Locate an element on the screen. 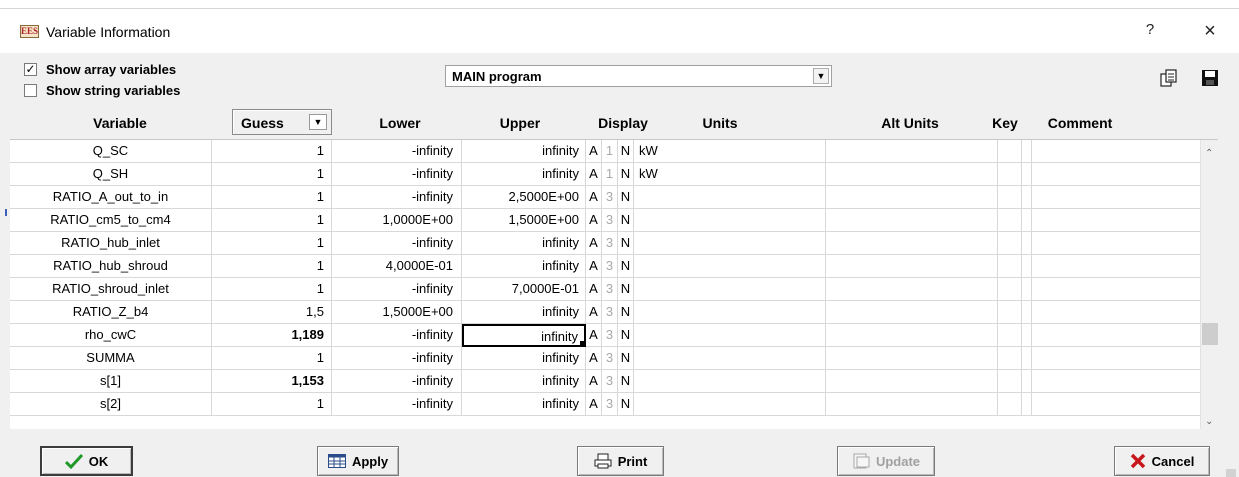 Image resolution: width=1239 pixels, height=477 pixels. table-row: s[2] 1 -infinity infinity A 3 N is located at coordinates (614, 404).